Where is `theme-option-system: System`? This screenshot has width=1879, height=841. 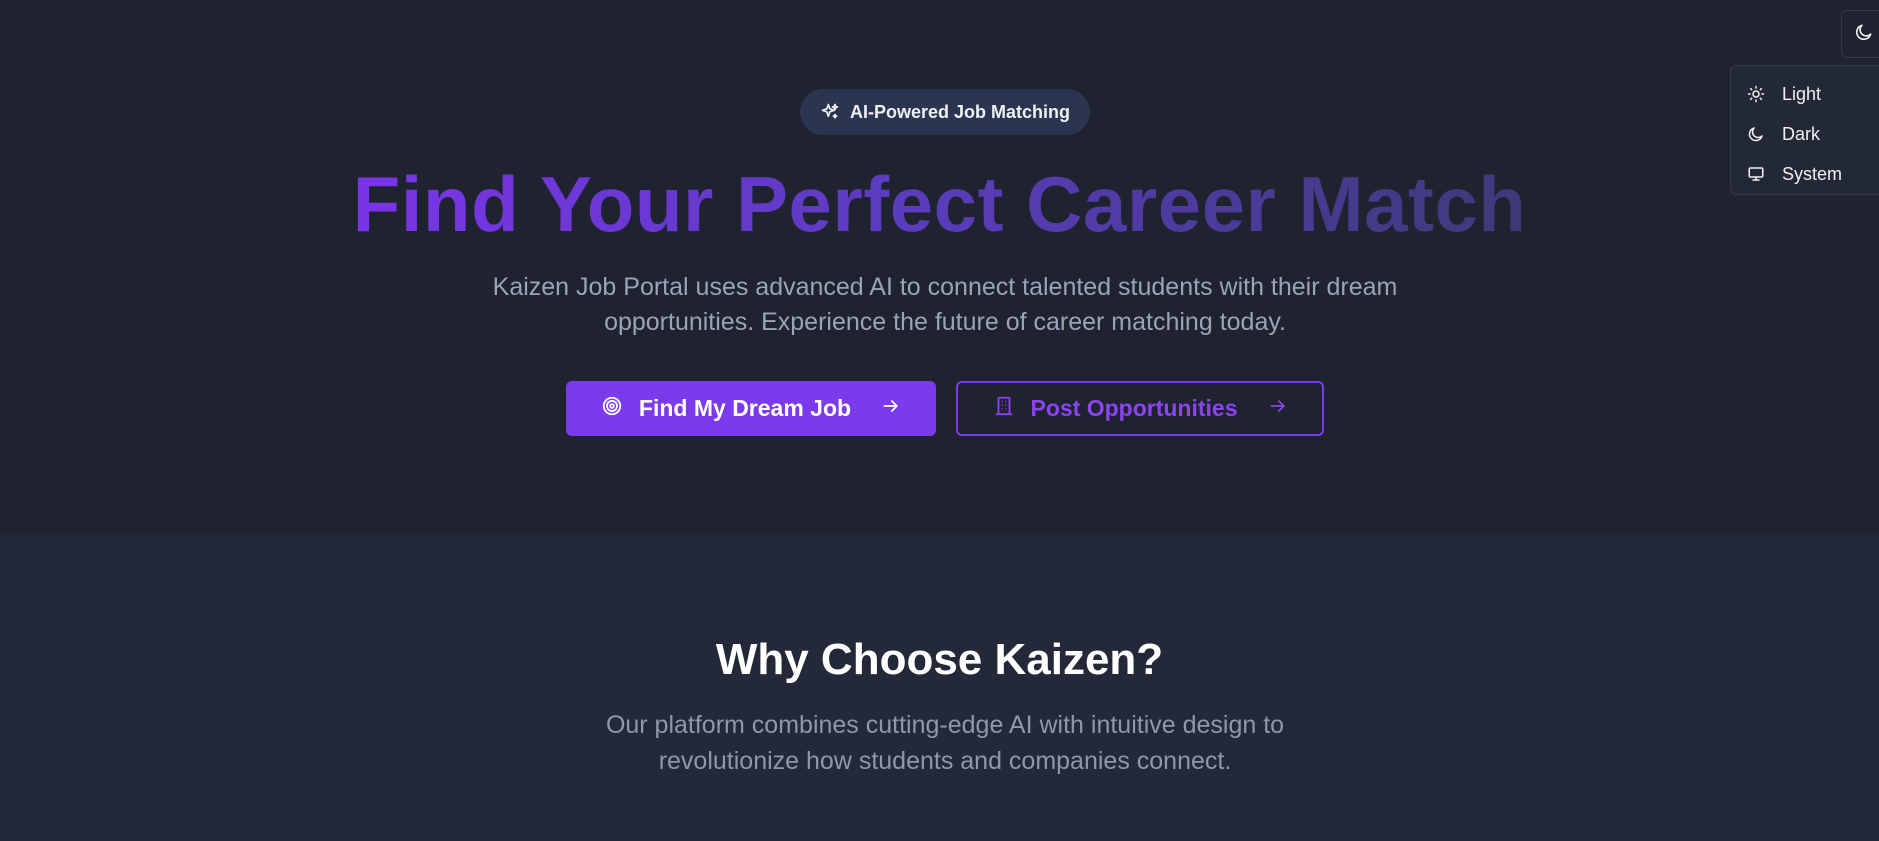 theme-option-system: System is located at coordinates (1805, 174).